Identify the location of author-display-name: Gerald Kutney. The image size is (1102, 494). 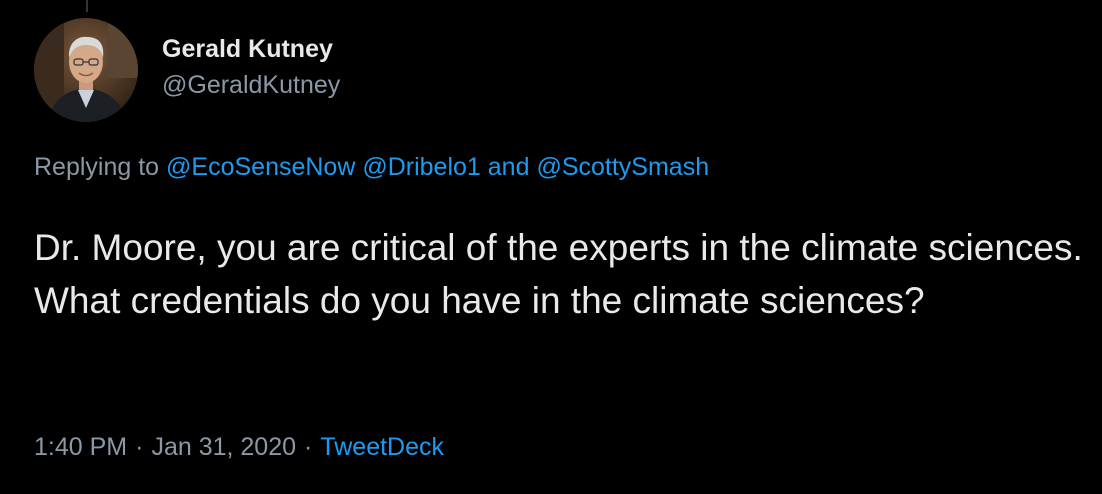
(251, 49).